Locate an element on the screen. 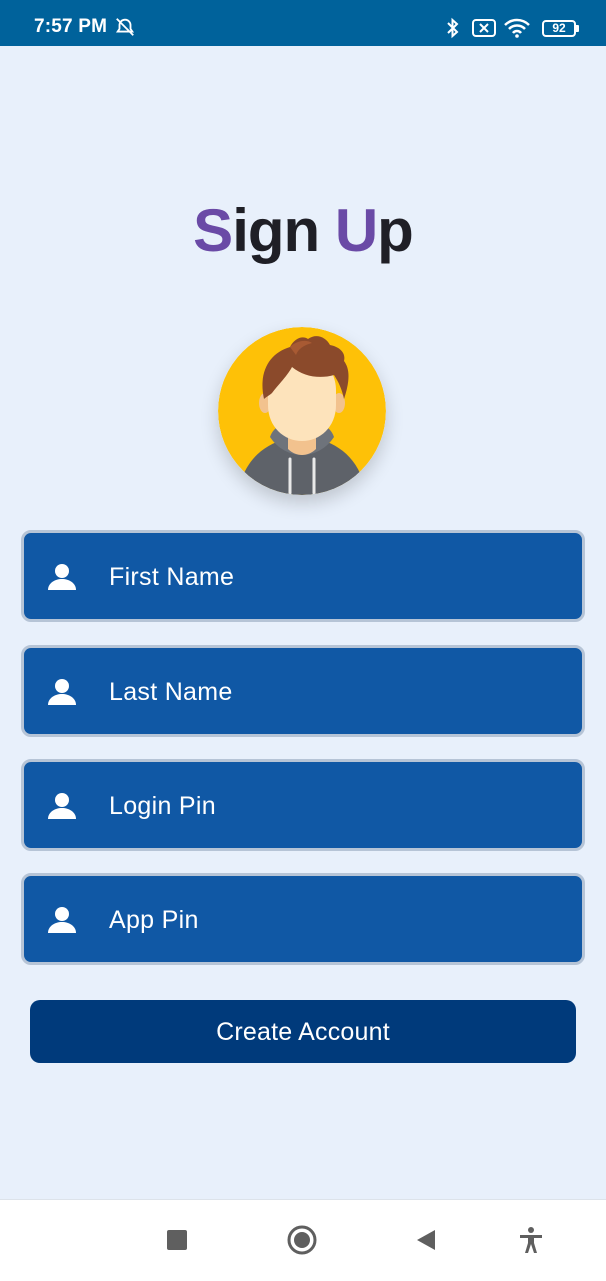  app-pin-field: App Pin is located at coordinates (303, 919).